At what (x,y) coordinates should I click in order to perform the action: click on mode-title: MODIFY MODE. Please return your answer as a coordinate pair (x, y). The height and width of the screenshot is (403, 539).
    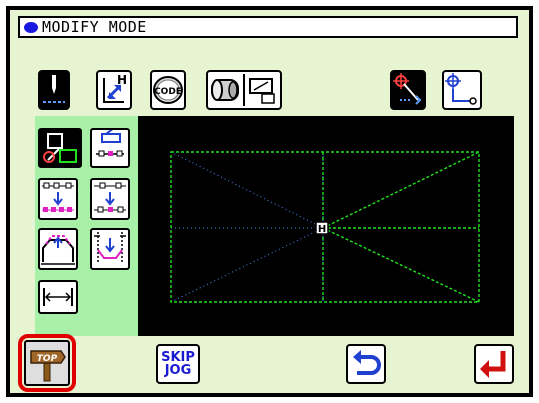
    Looking at the image, I should click on (94, 27).